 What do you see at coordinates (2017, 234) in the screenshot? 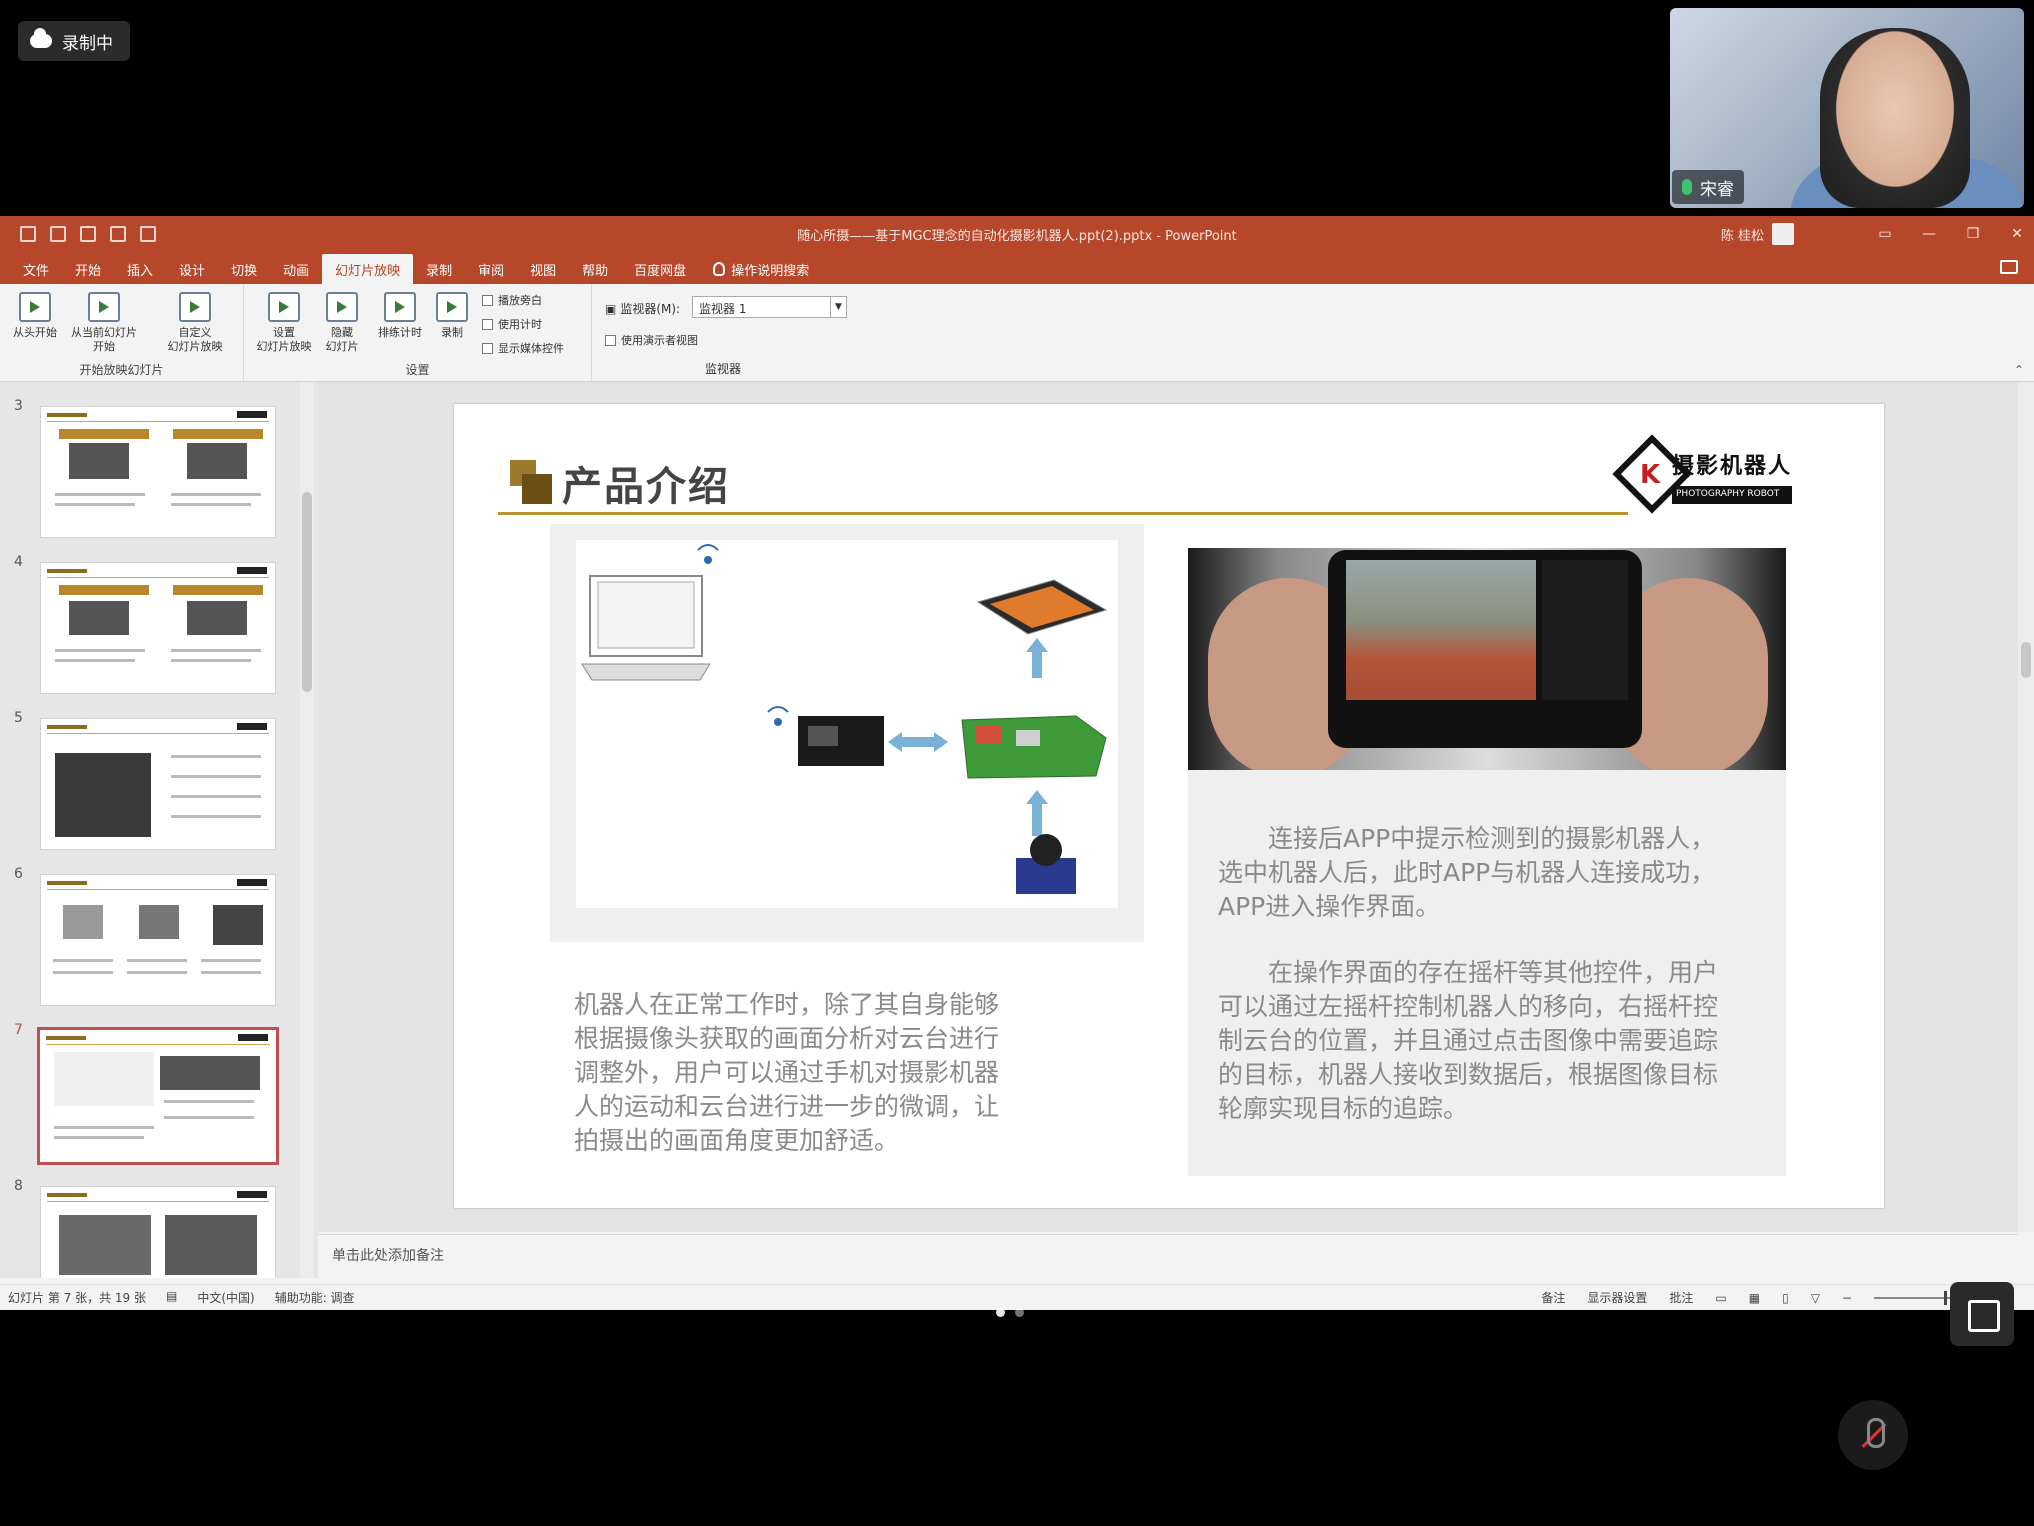
I see `close-icon: ✕` at bounding box center [2017, 234].